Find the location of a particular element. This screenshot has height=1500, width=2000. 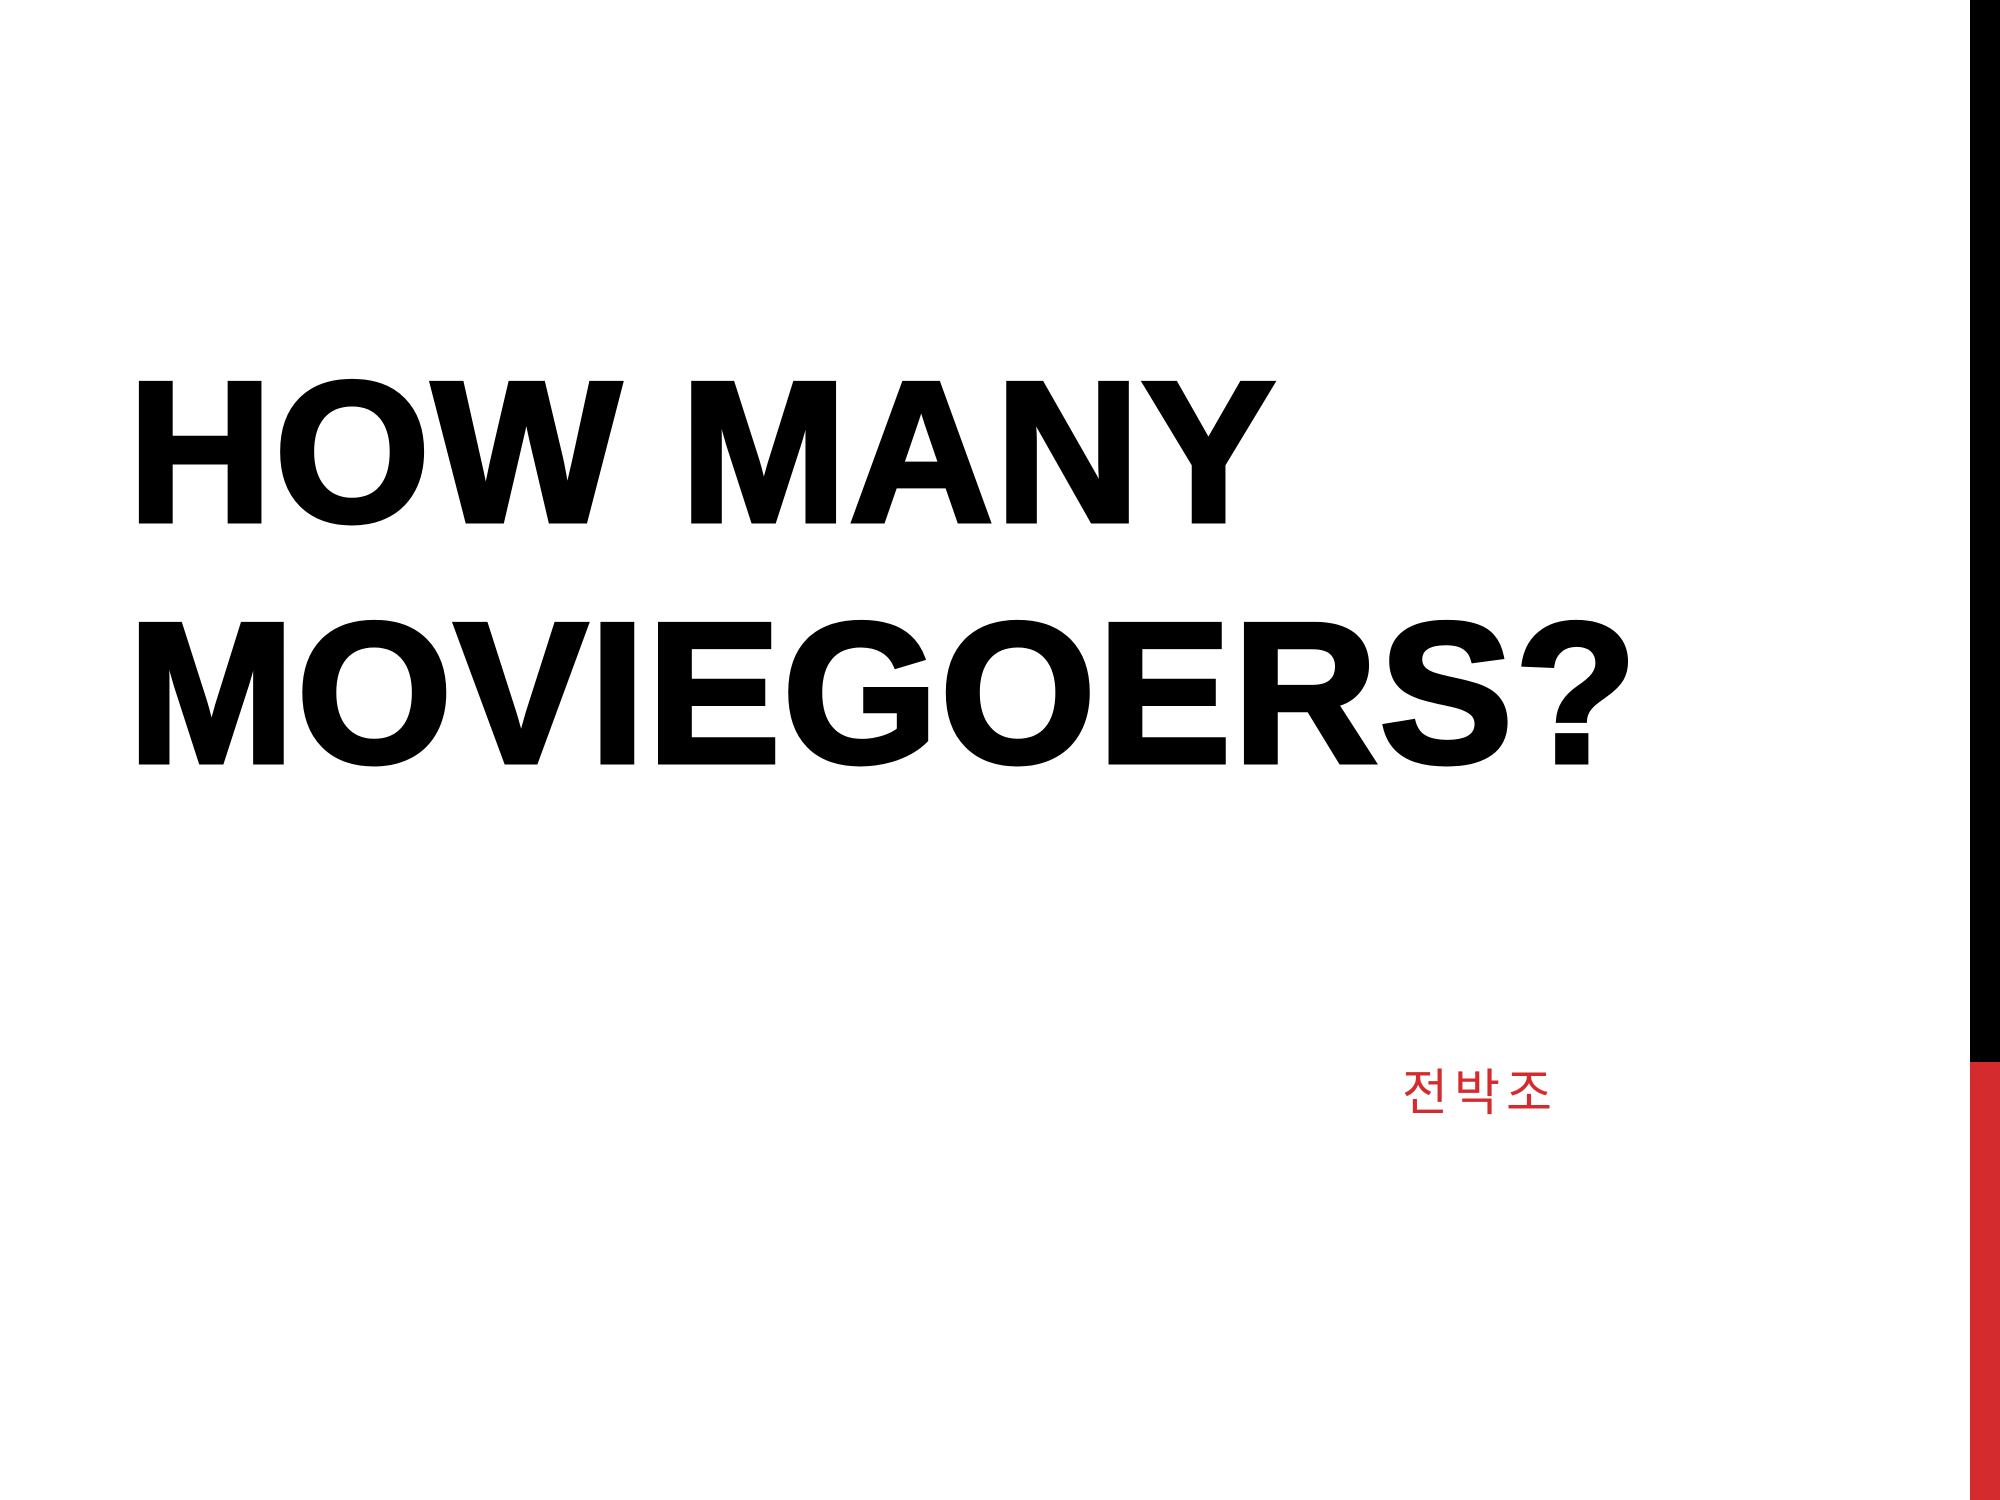

title-line-2: MOVIEGOERS? is located at coordinates (883, 694).